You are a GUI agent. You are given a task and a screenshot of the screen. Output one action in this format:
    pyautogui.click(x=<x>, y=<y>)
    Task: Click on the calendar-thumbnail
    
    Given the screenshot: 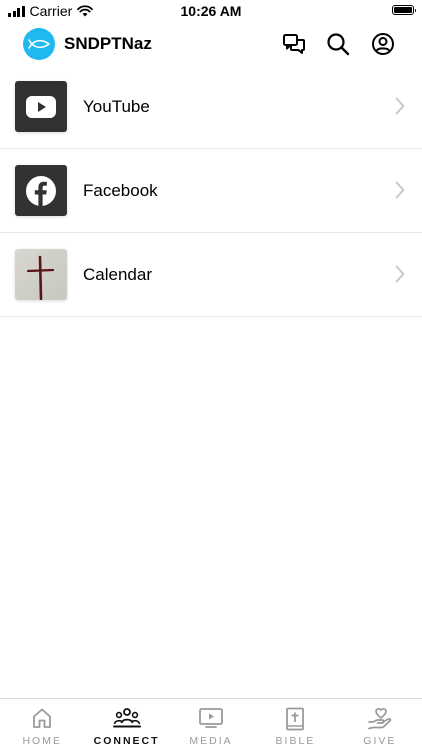 What is the action you would take?
    pyautogui.click(x=41, y=274)
    